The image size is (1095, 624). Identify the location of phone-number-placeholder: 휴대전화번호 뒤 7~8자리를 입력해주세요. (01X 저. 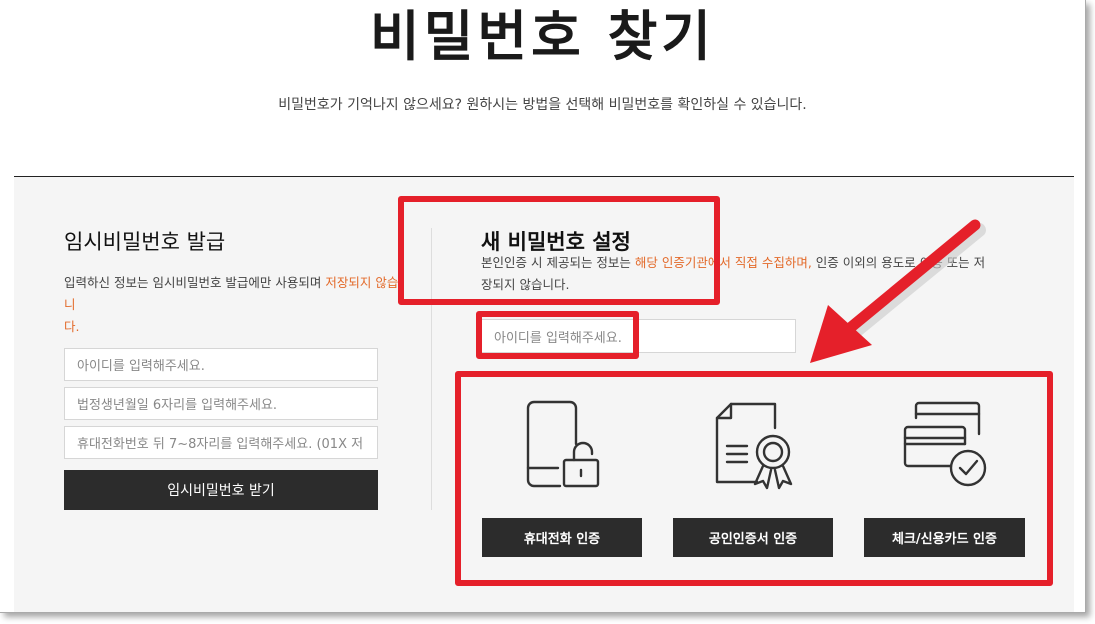
(220, 444).